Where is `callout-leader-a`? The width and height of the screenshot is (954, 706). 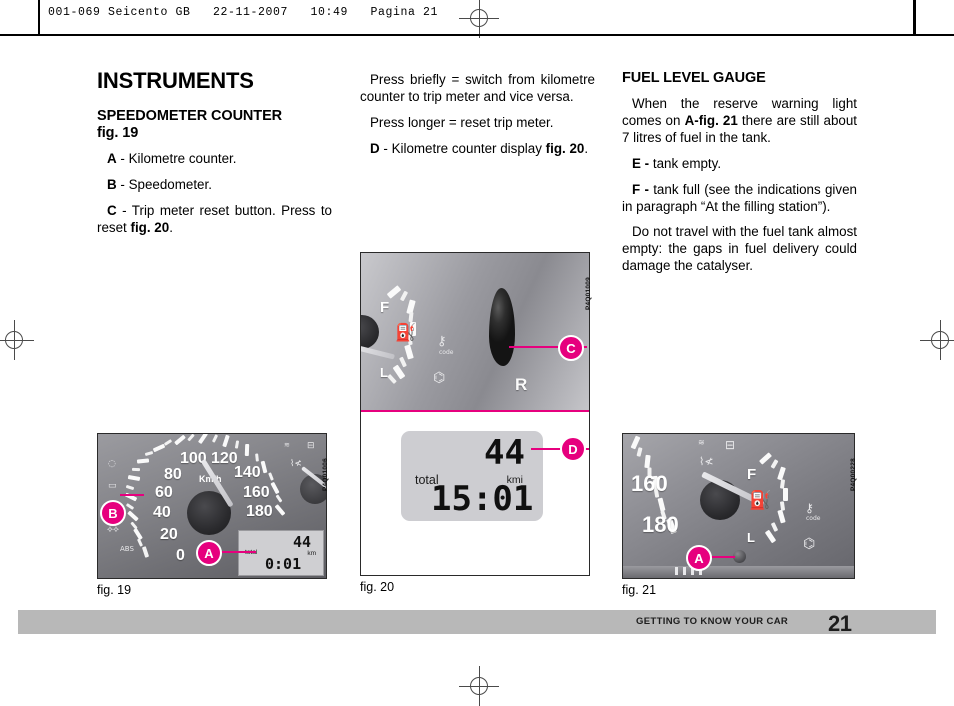 callout-leader-a is located at coordinates (236, 552).